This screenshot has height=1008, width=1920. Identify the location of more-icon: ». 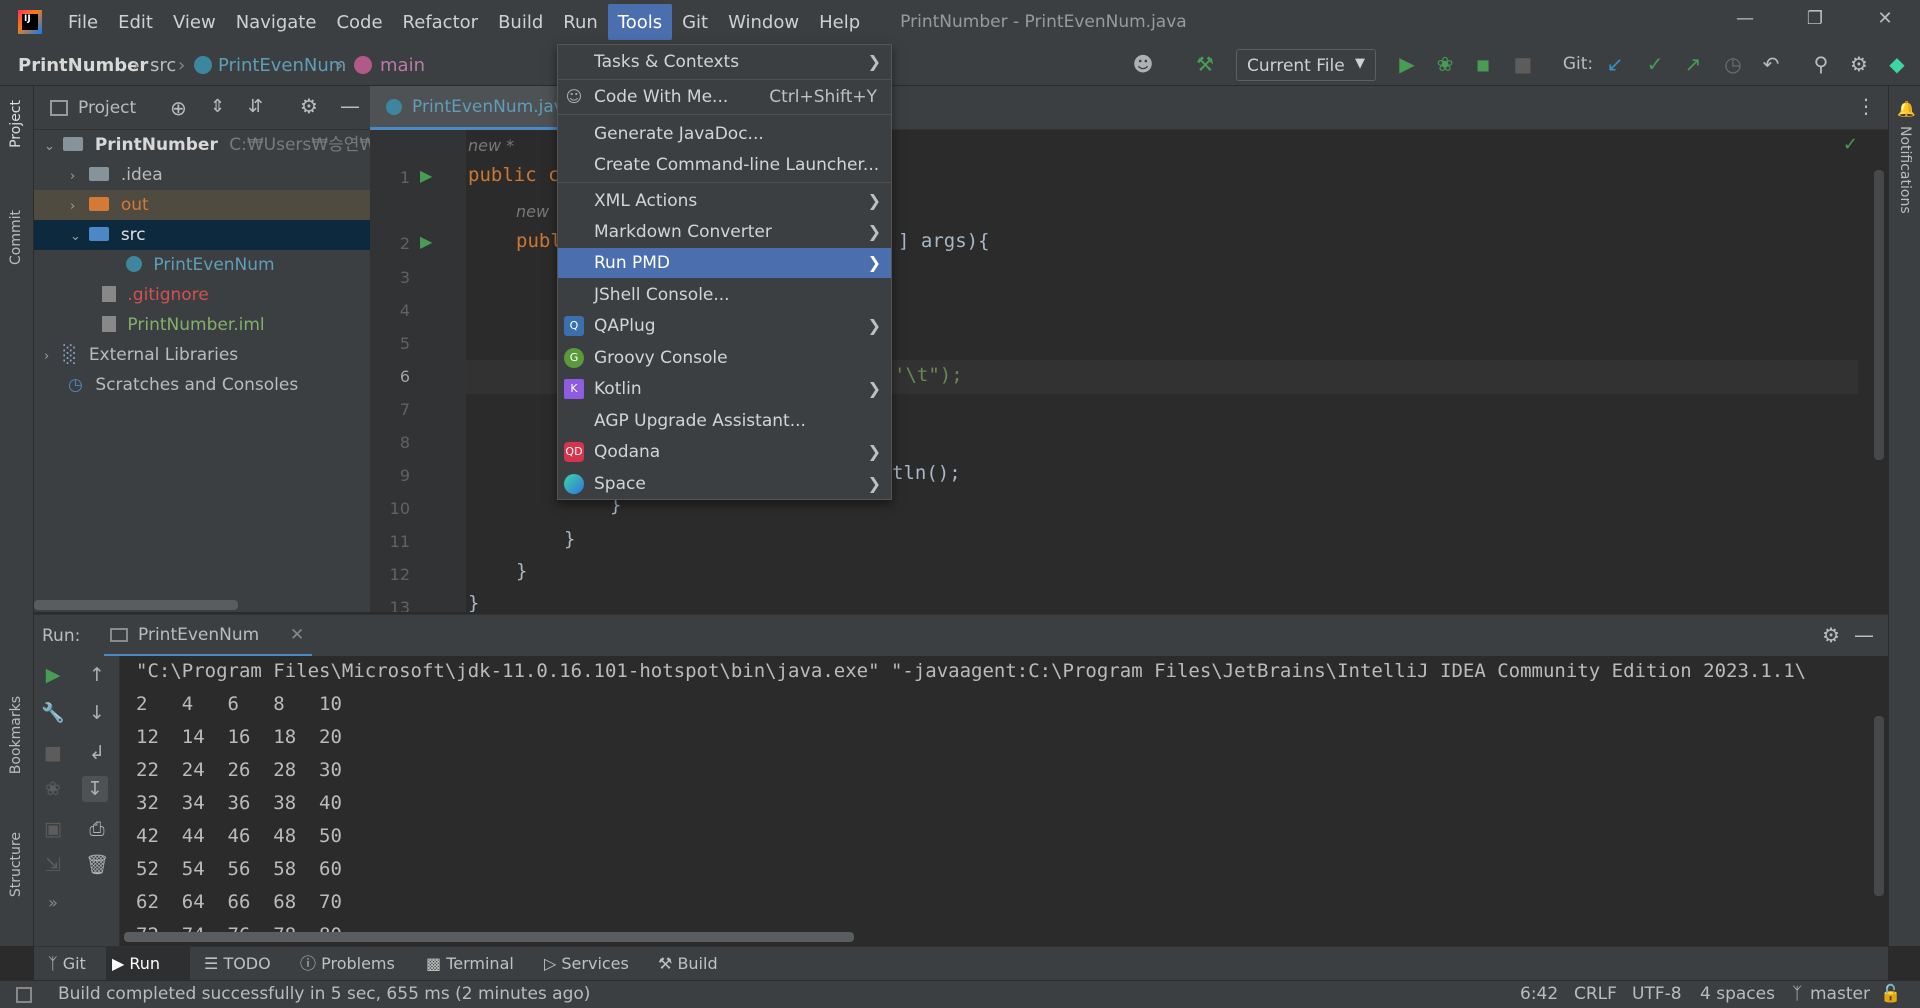
(53, 903).